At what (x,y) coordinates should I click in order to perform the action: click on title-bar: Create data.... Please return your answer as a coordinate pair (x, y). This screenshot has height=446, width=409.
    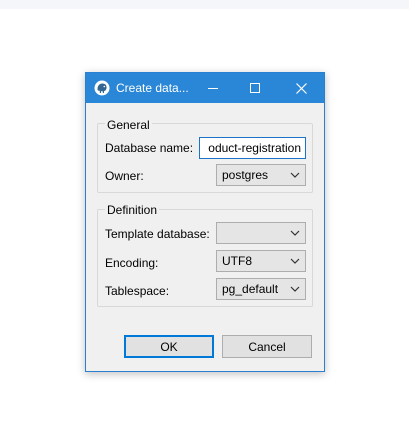
    Looking at the image, I should click on (205, 88).